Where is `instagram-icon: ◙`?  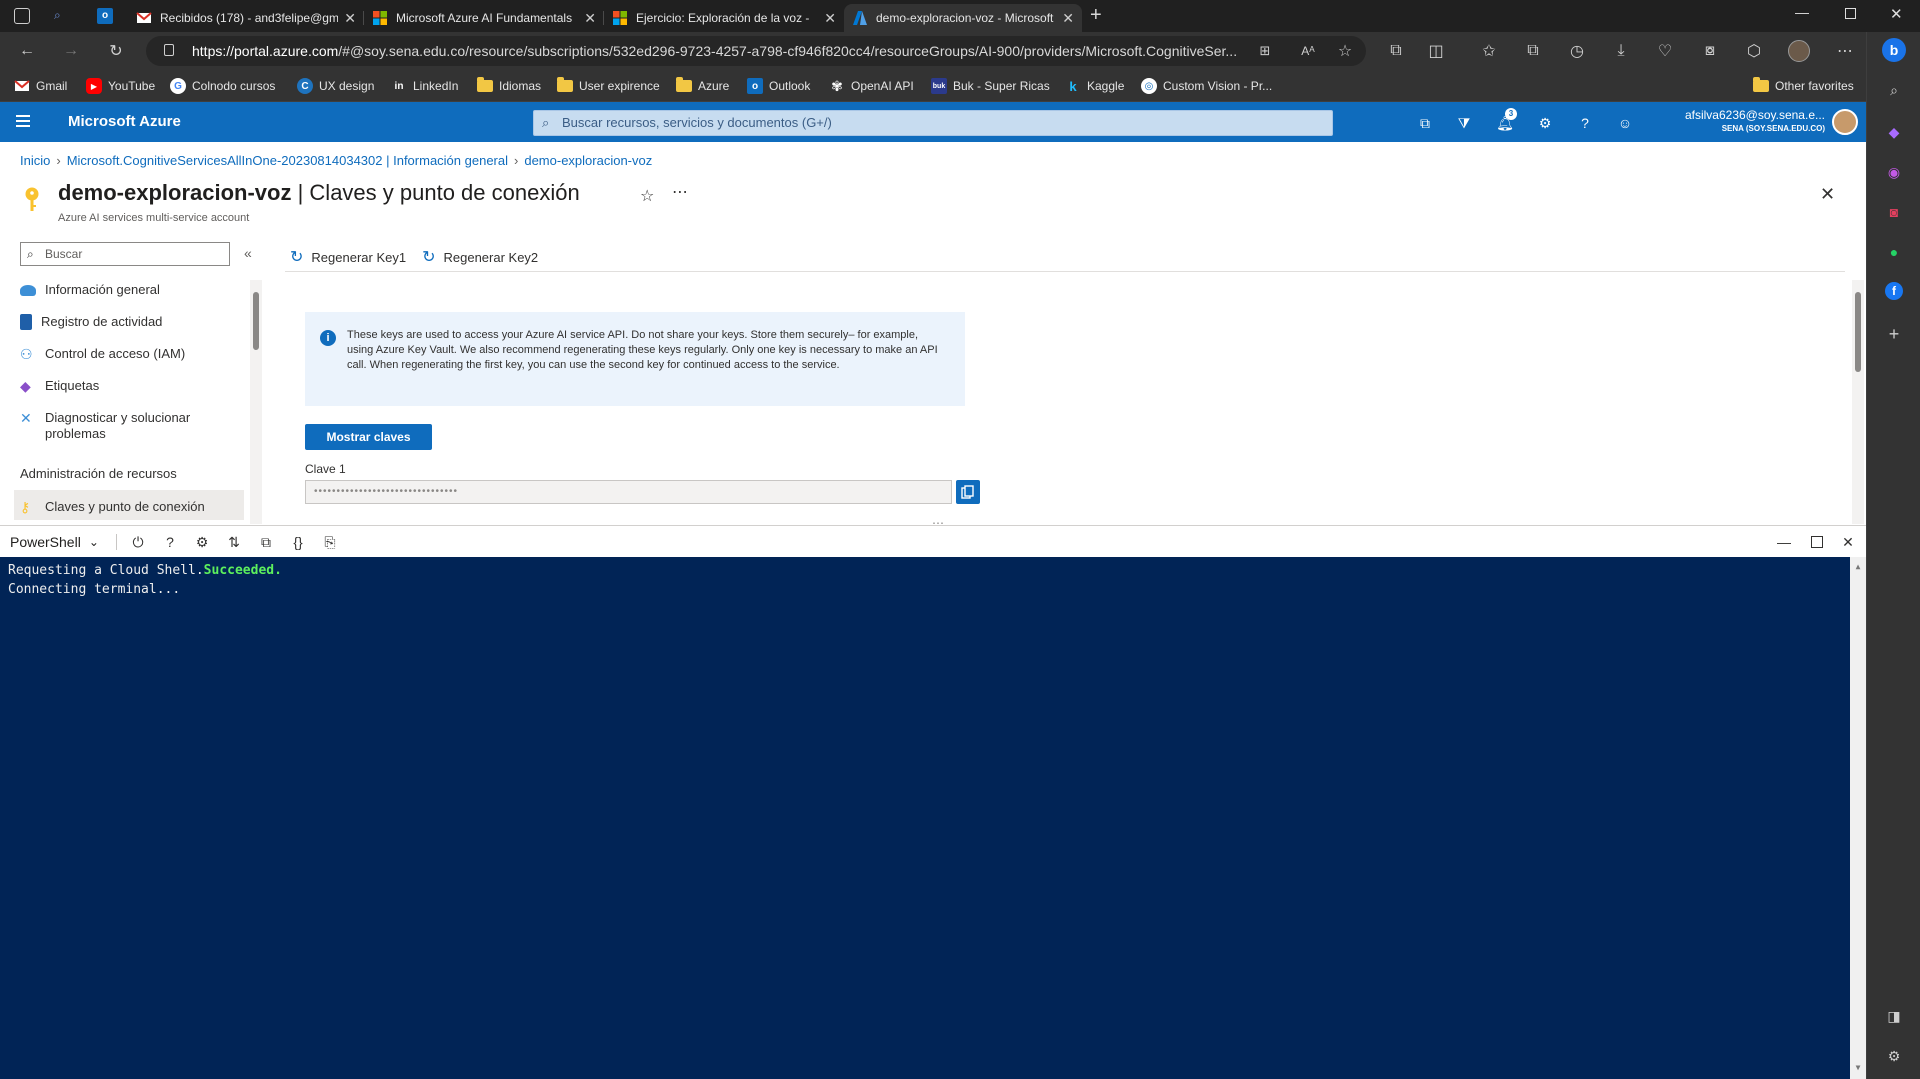
instagram-icon: ◙ is located at coordinates (1894, 212).